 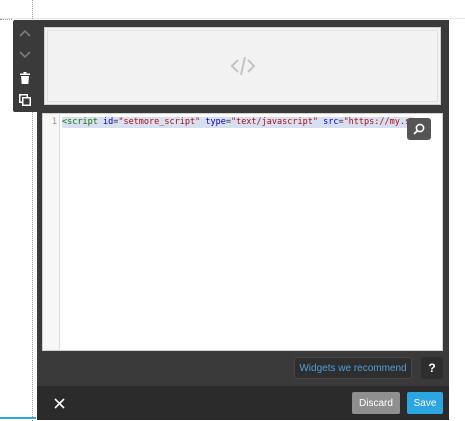 I want to click on move-up-button, so click(x=25, y=33).